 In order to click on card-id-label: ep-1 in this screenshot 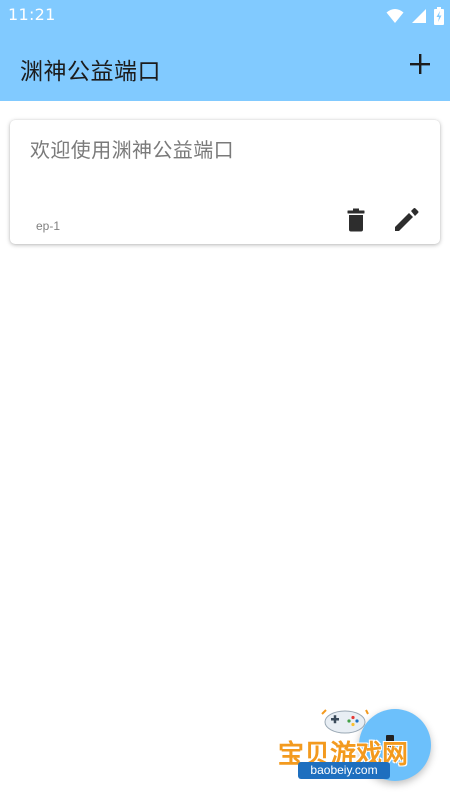, I will do `click(48, 226)`.